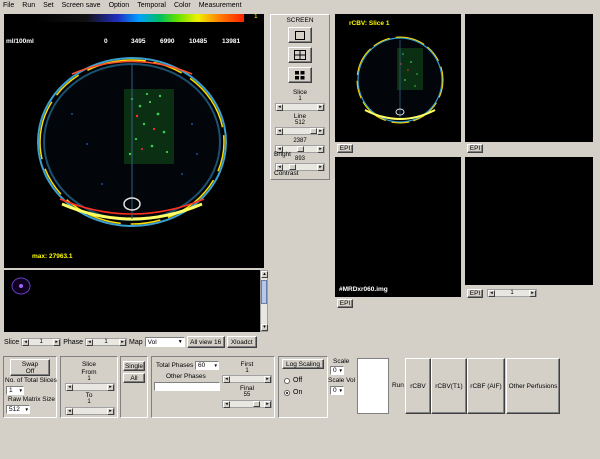 This screenshot has width=600, height=459. I want to click on viewport-top-right, so click(529, 78).